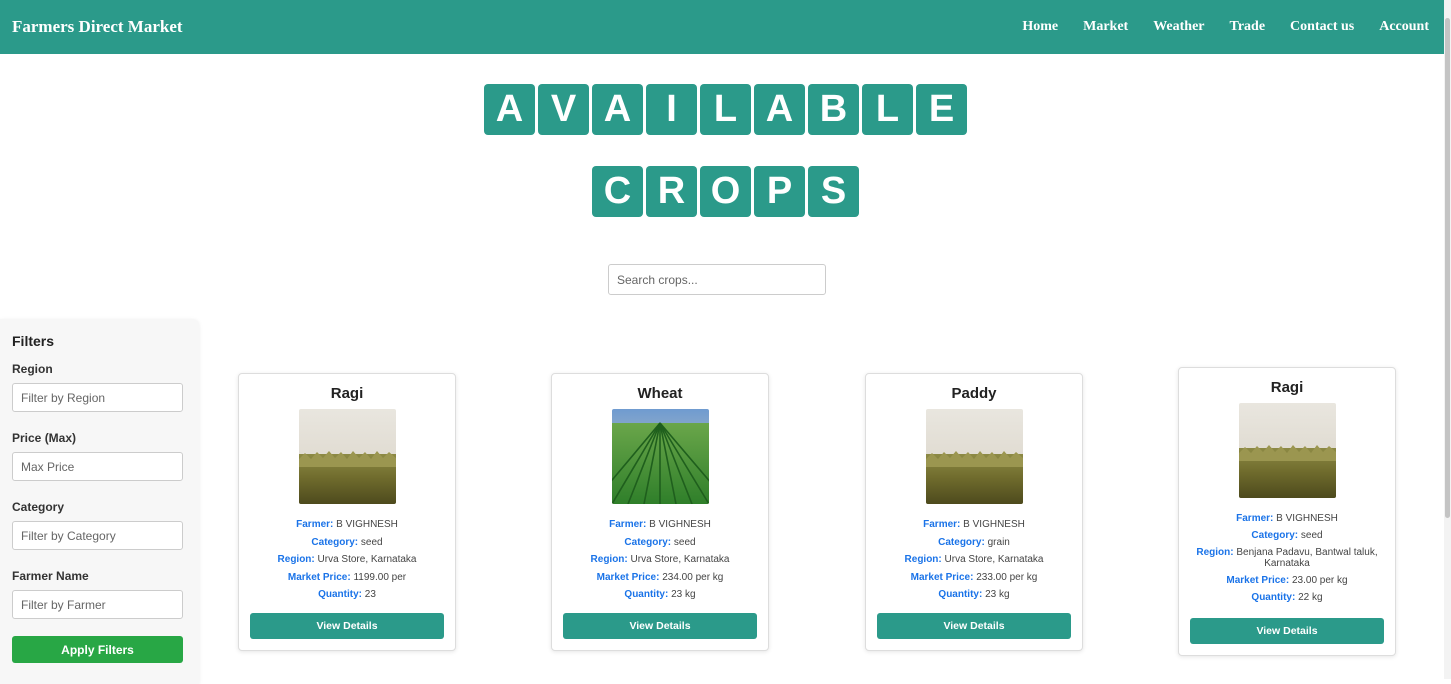  What do you see at coordinates (1310, 597) in the screenshot?
I see `quantity-value: 22 kg` at bounding box center [1310, 597].